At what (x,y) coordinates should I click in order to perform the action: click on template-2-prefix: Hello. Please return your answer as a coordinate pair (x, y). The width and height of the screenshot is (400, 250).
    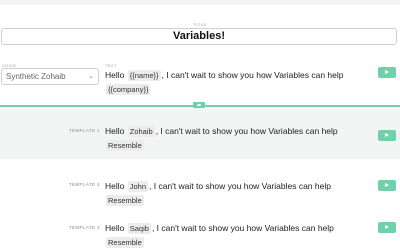
    Looking at the image, I should click on (115, 186).